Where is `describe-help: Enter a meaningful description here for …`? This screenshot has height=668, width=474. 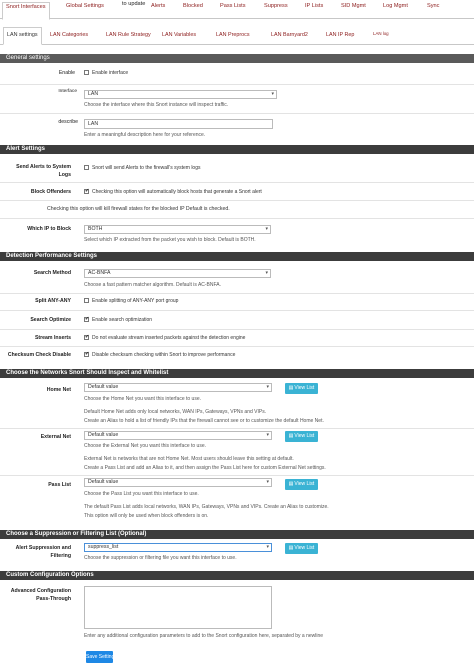
describe-help: Enter a meaningful description here for … is located at coordinates (145, 135).